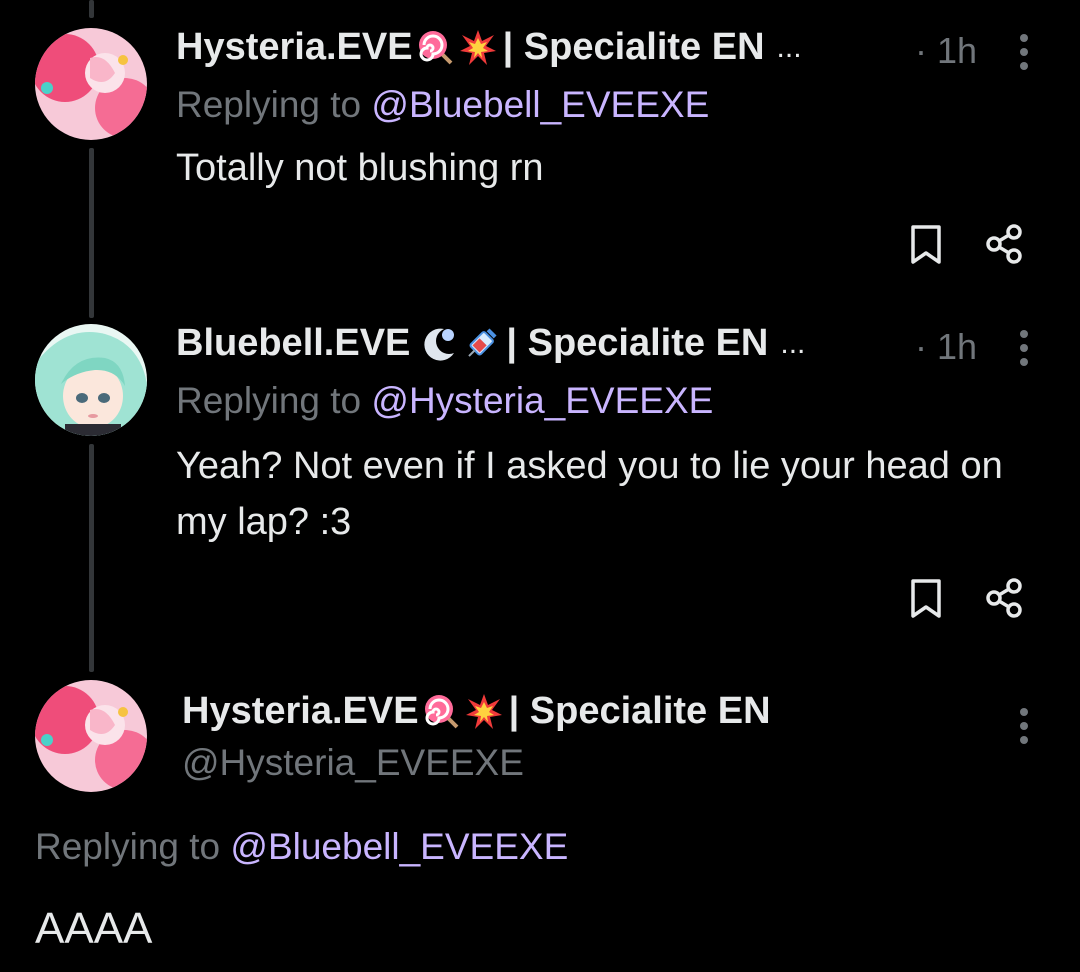 Image resolution: width=1080 pixels, height=972 pixels. Describe the element at coordinates (293, 343) in the screenshot. I see `display-name: Bluebell.EVE` at that location.